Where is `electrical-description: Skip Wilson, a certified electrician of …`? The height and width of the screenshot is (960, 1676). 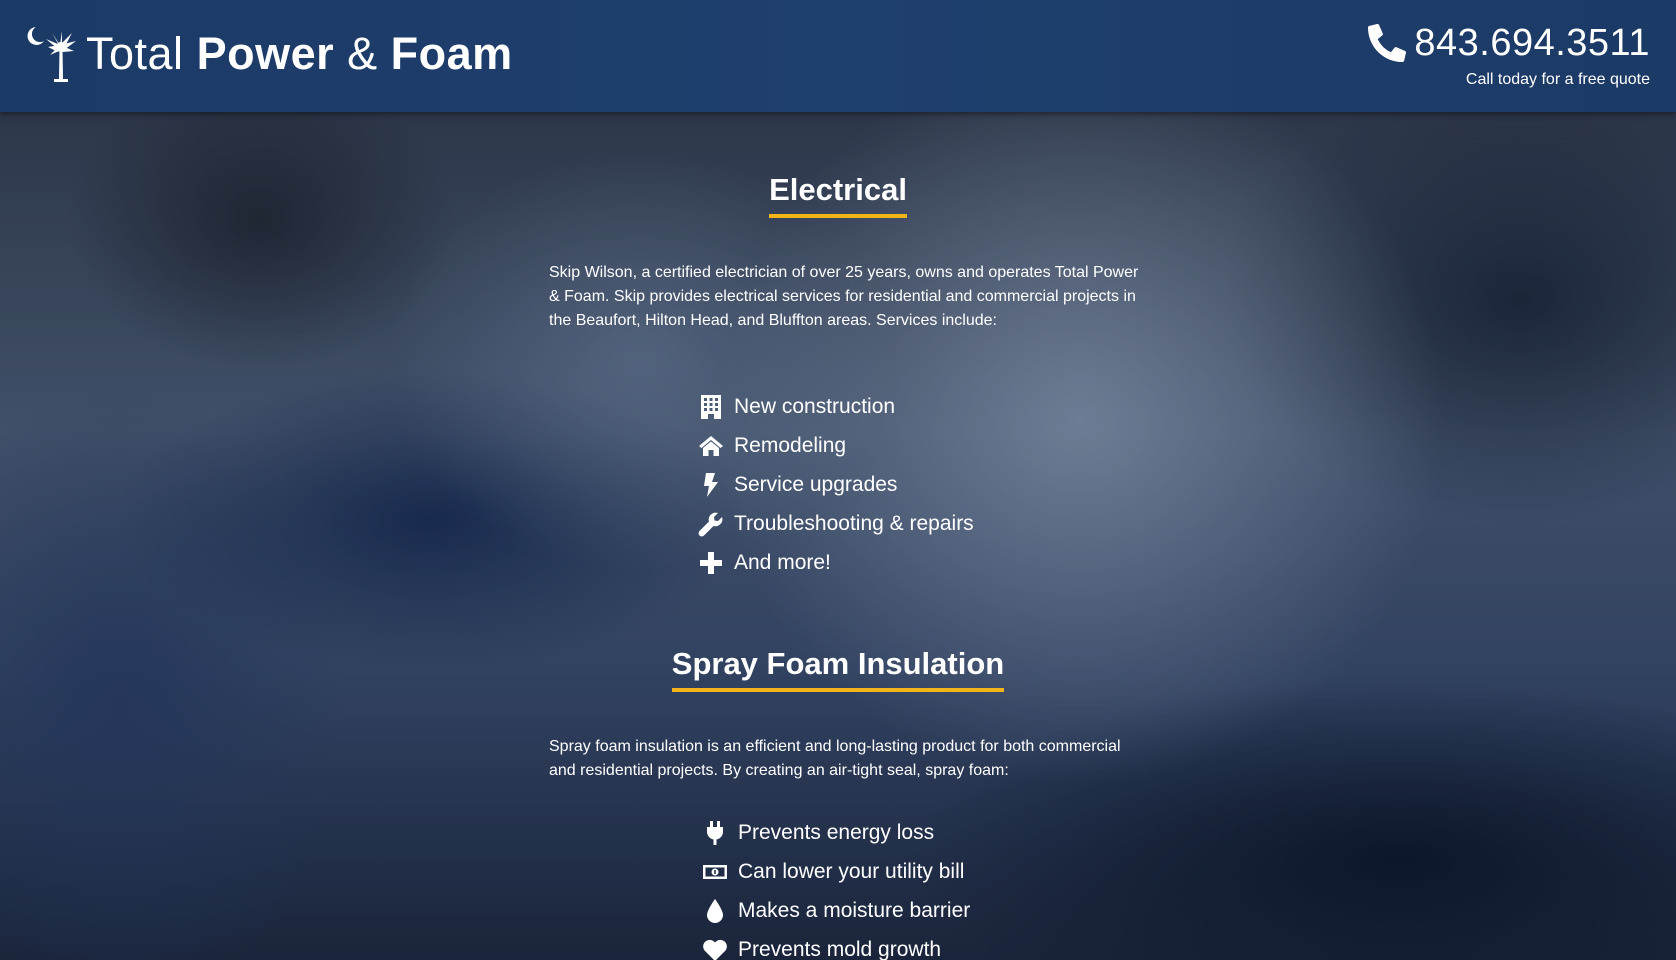 electrical-description: Skip Wilson, a certified electrician of … is located at coordinates (844, 296).